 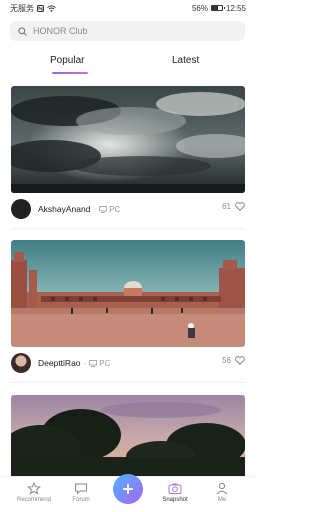 What do you see at coordinates (128, 209) in the screenshot?
I see `post-meta: AkshayAnand · PC 61` at bounding box center [128, 209].